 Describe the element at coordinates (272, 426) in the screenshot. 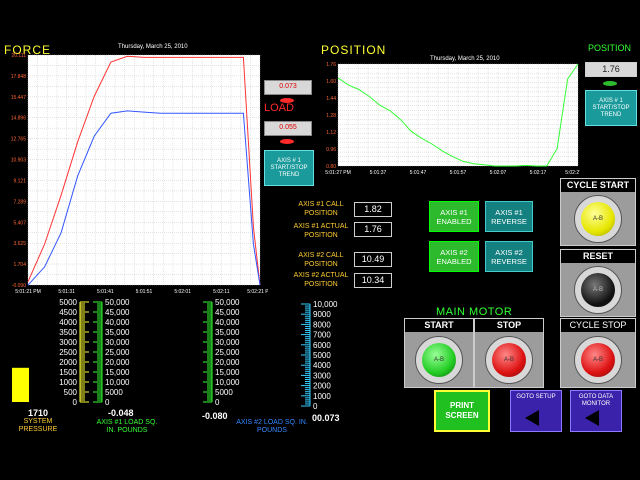

I see `axis2-load-label: AXIS #2 LOAD SQ. IN. POUNDS` at that location.